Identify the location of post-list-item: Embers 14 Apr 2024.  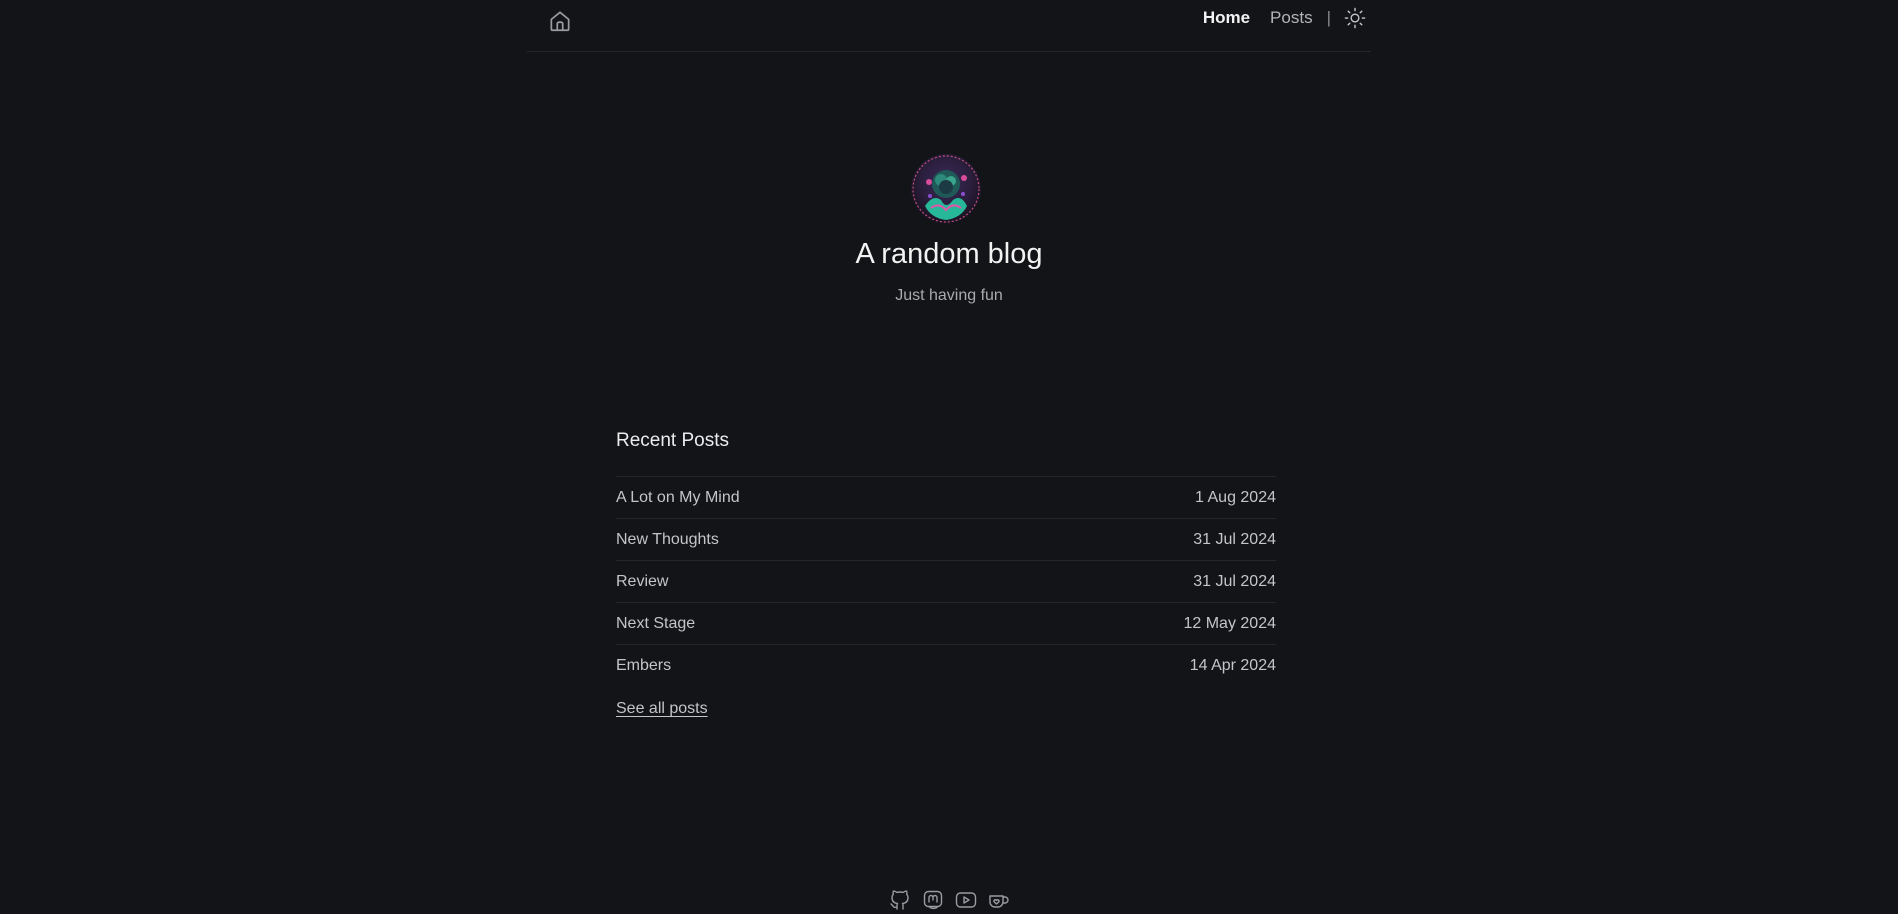
(946, 665).